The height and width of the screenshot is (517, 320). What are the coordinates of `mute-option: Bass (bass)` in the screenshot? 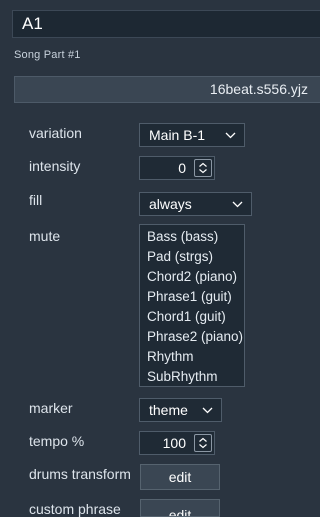 It's located at (195, 237).